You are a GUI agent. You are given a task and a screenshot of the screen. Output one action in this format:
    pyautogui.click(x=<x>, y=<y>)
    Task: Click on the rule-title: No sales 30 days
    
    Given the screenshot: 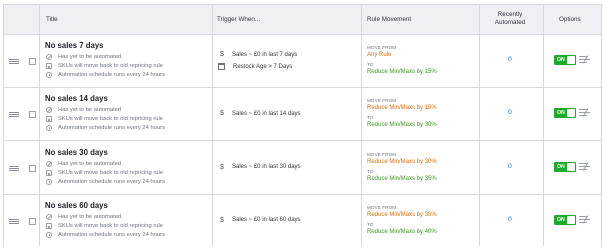 What is the action you would take?
    pyautogui.click(x=76, y=152)
    